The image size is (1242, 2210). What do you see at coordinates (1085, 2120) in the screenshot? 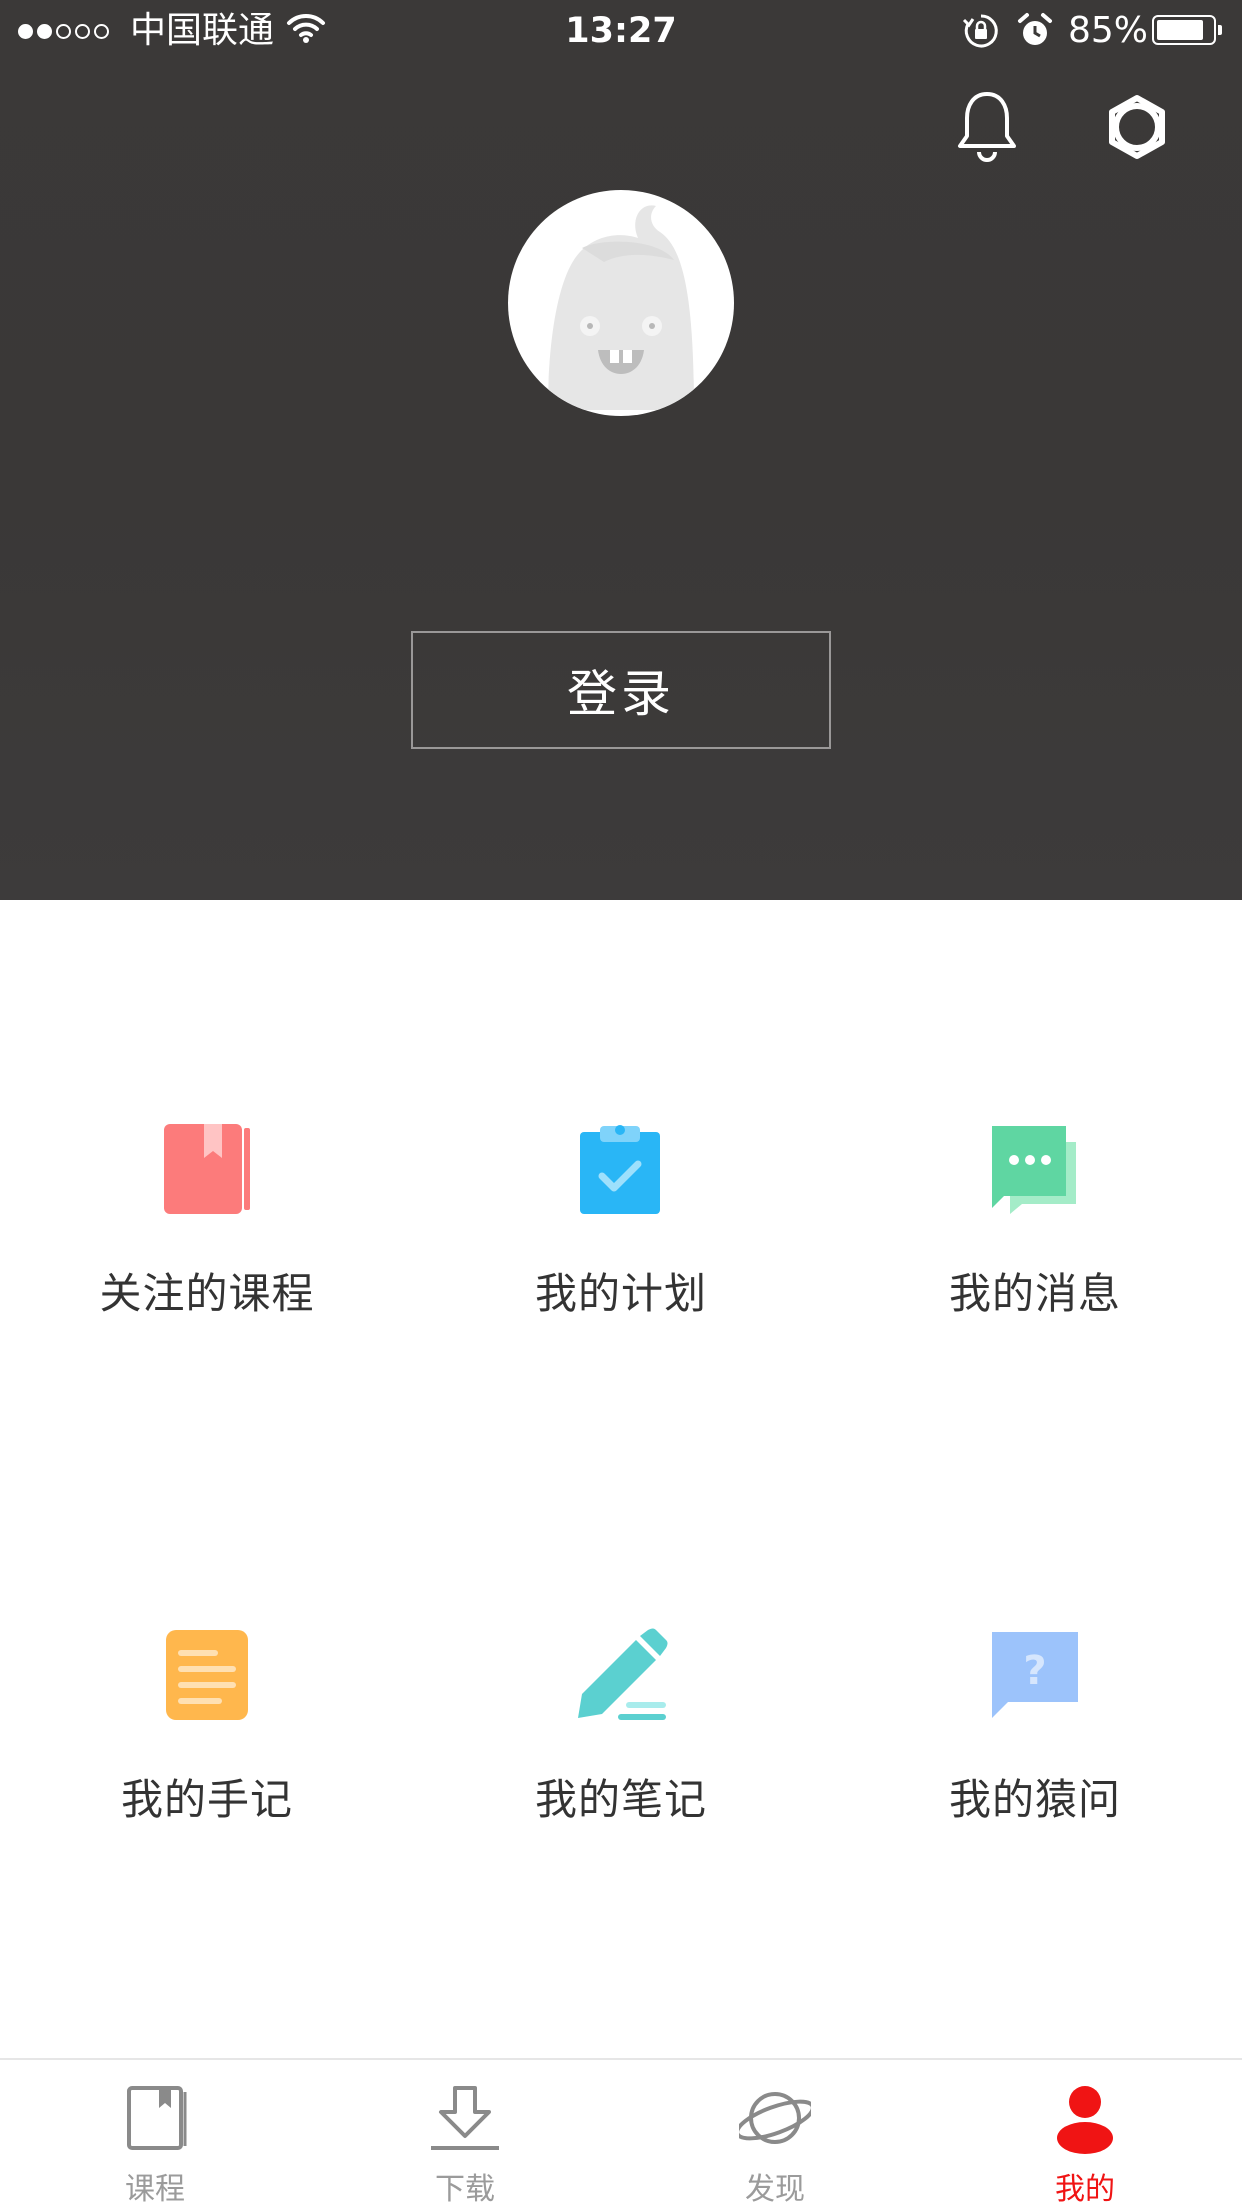
I see `user-icon` at bounding box center [1085, 2120].